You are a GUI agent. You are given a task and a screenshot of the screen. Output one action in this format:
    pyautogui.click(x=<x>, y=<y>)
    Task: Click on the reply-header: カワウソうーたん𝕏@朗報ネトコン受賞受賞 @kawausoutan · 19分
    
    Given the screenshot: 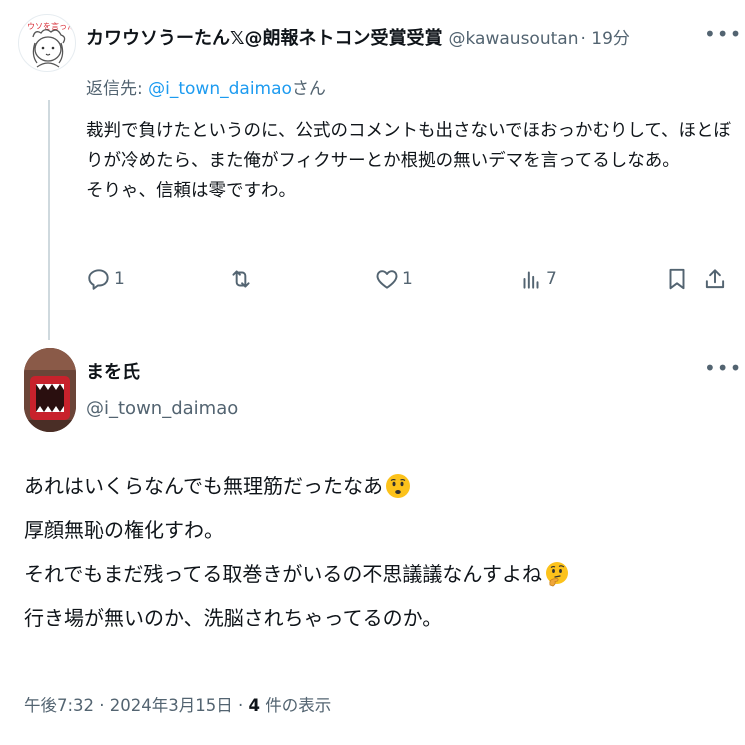 What is the action you would take?
    pyautogui.click(x=358, y=37)
    